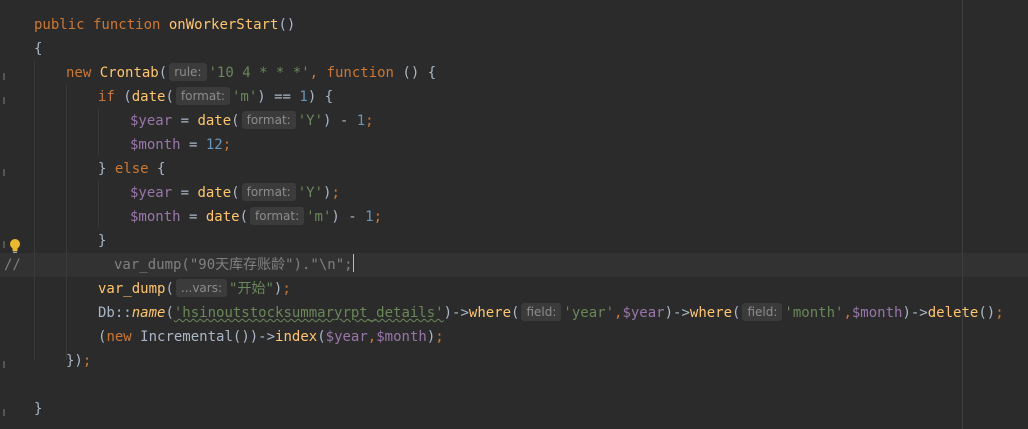 The image size is (1028, 429). What do you see at coordinates (953, 313) in the screenshot?
I see `method-call: delete` at bounding box center [953, 313].